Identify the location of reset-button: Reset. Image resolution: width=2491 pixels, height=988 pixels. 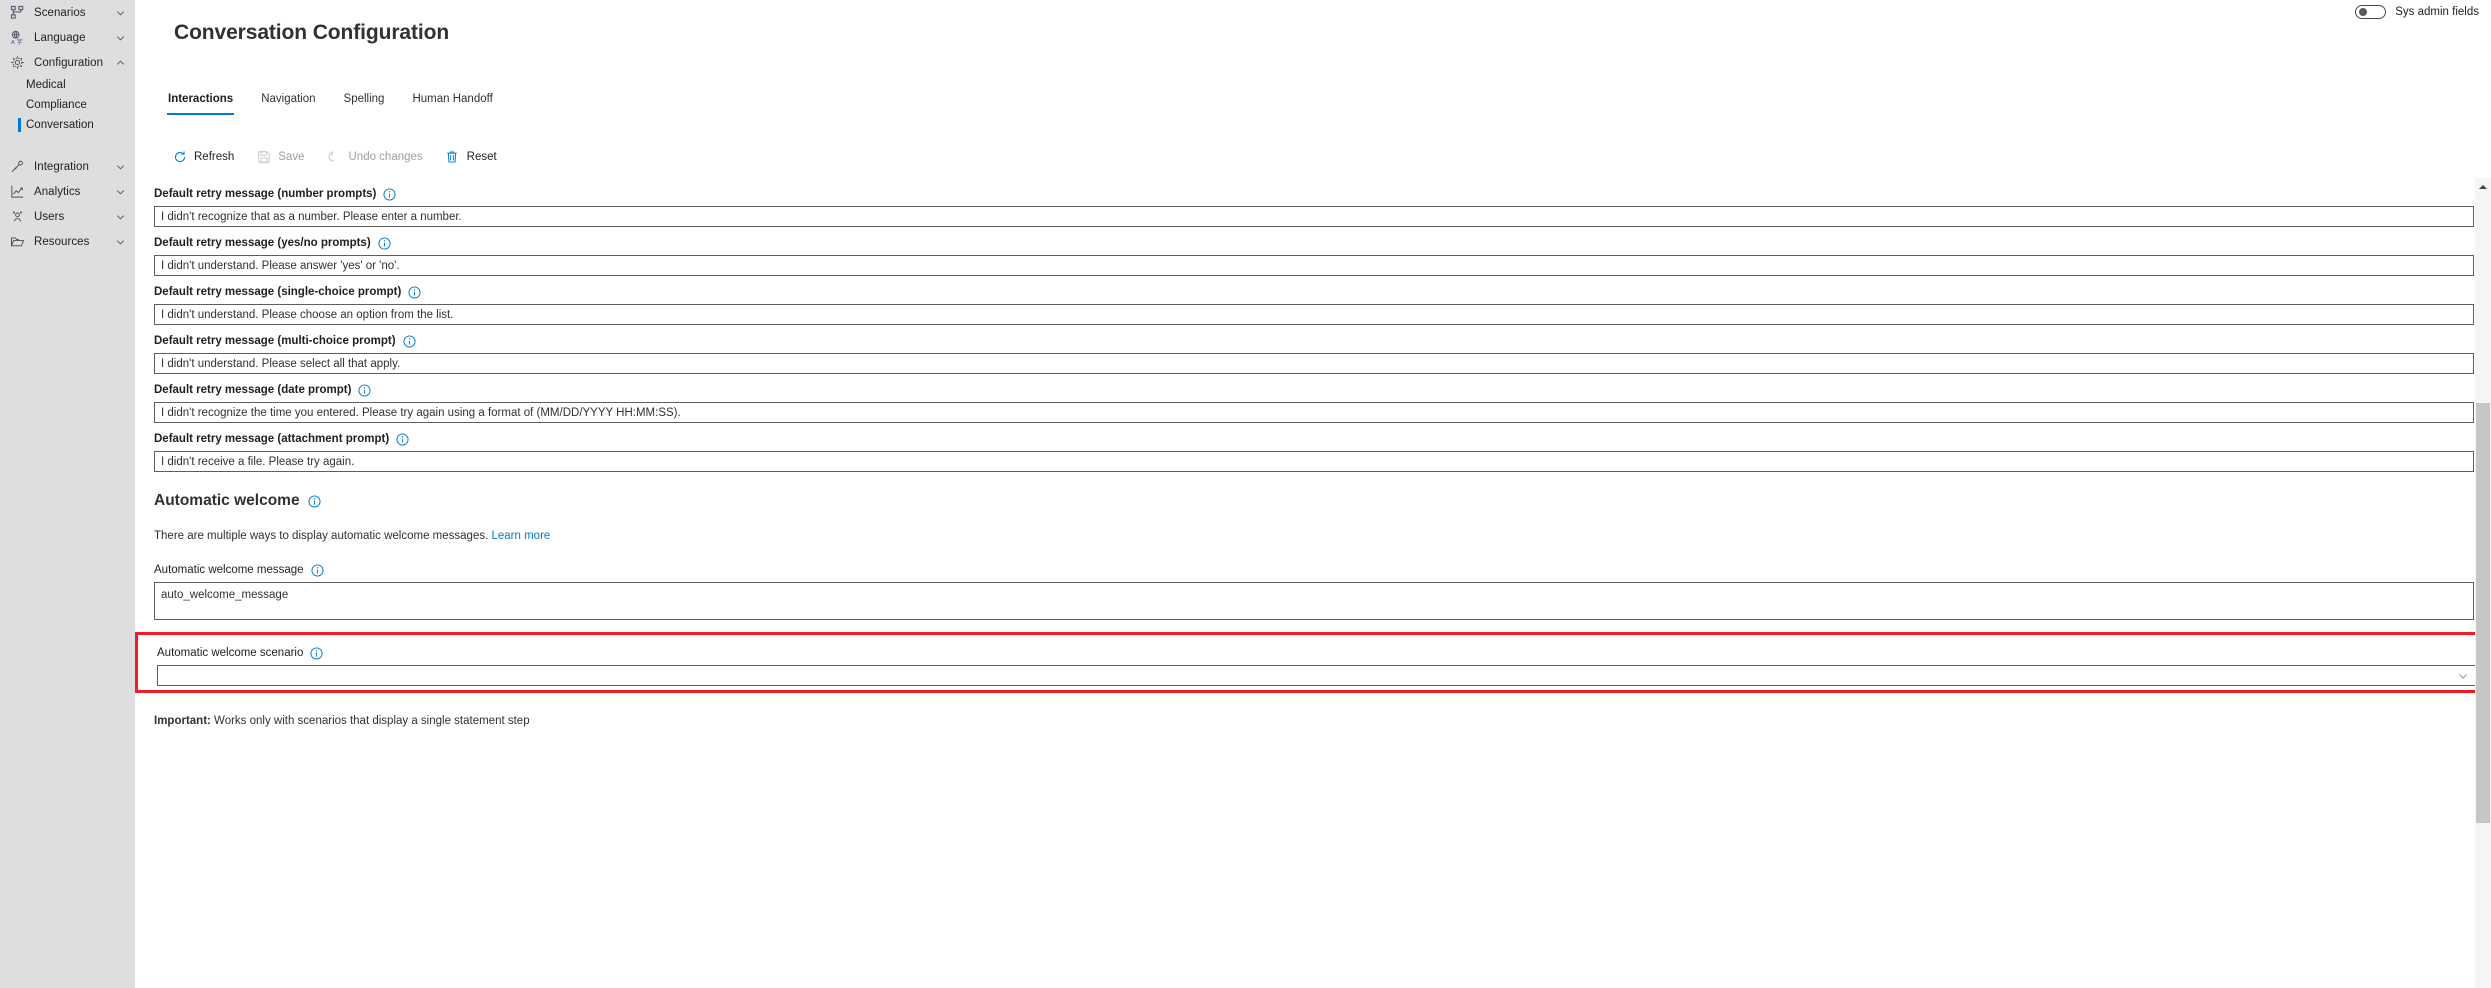
(472, 156).